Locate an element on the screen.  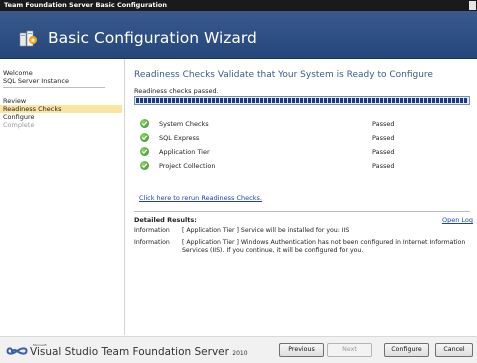
check-row-sql-express: SQL Express Passed is located at coordinates (300, 137).